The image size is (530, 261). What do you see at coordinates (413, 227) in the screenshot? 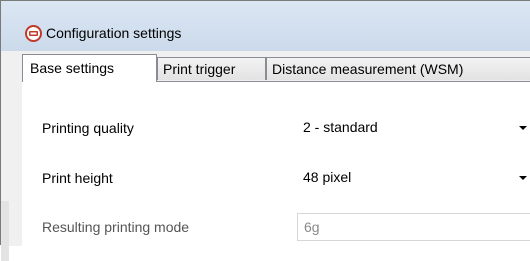
I see `resulting-mode-field: 6g` at bounding box center [413, 227].